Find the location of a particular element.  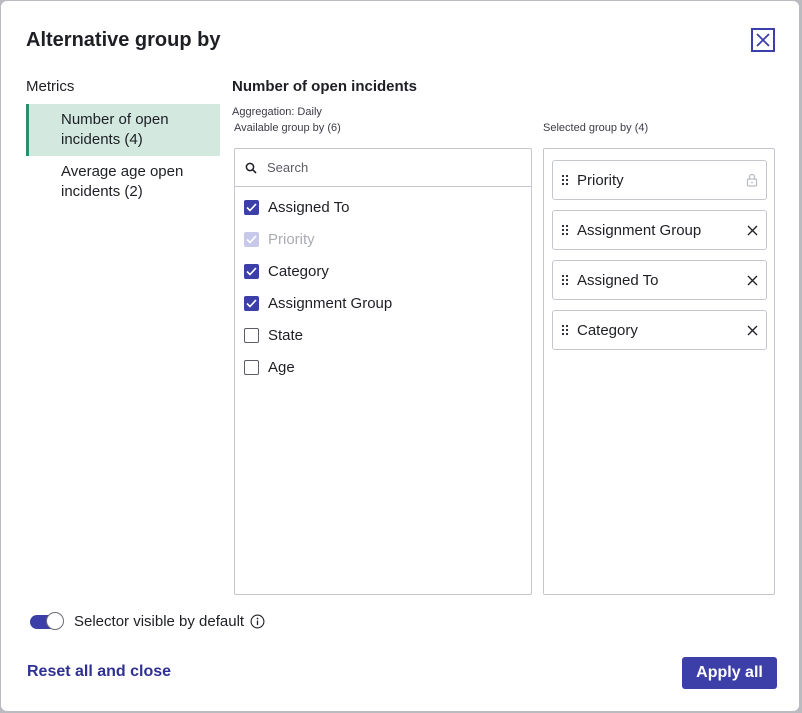

close-button is located at coordinates (763, 40).